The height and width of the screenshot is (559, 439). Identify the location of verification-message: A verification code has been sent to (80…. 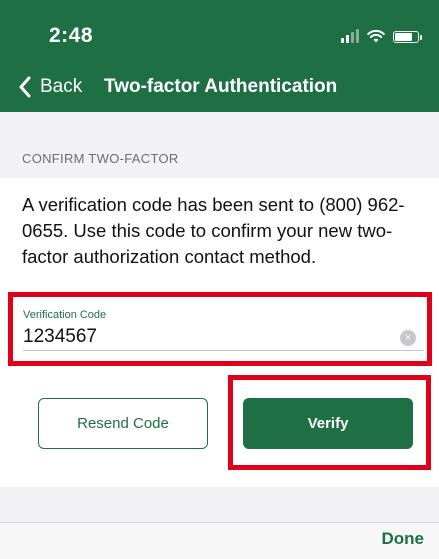
(224, 231).